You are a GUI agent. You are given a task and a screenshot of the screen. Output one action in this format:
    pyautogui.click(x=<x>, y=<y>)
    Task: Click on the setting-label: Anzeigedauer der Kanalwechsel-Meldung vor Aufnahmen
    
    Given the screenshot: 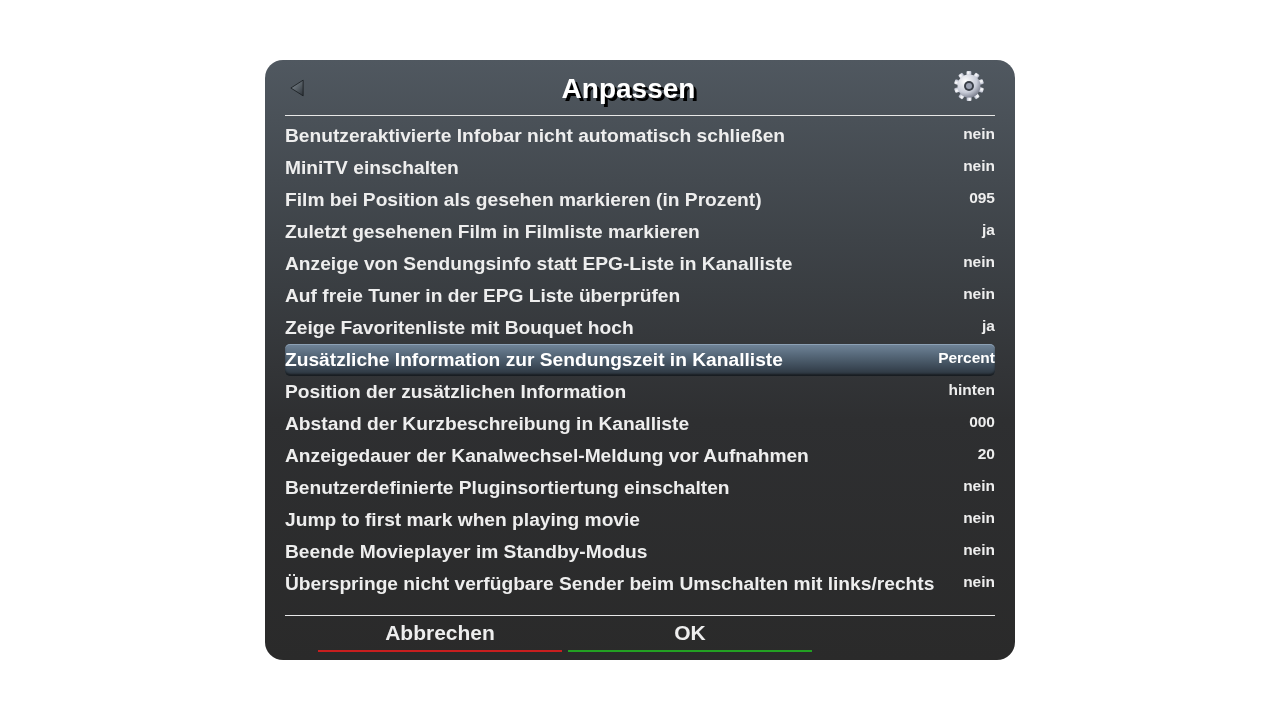 What is the action you would take?
    pyautogui.click(x=547, y=456)
    